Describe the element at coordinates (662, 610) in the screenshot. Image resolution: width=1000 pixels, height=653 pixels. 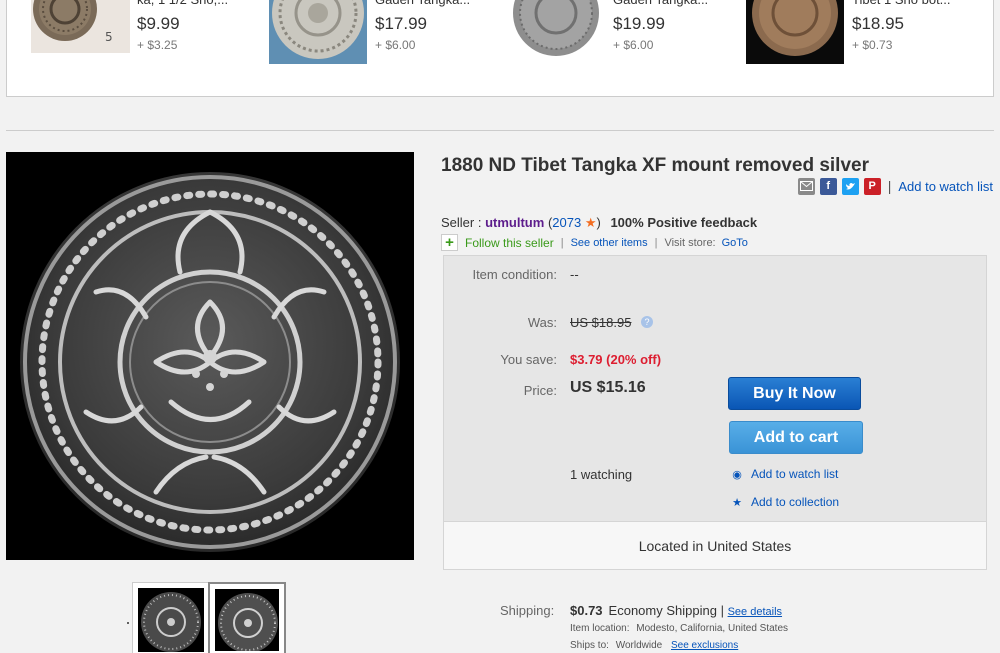
I see `shipping-method: Economy Shipping` at that location.